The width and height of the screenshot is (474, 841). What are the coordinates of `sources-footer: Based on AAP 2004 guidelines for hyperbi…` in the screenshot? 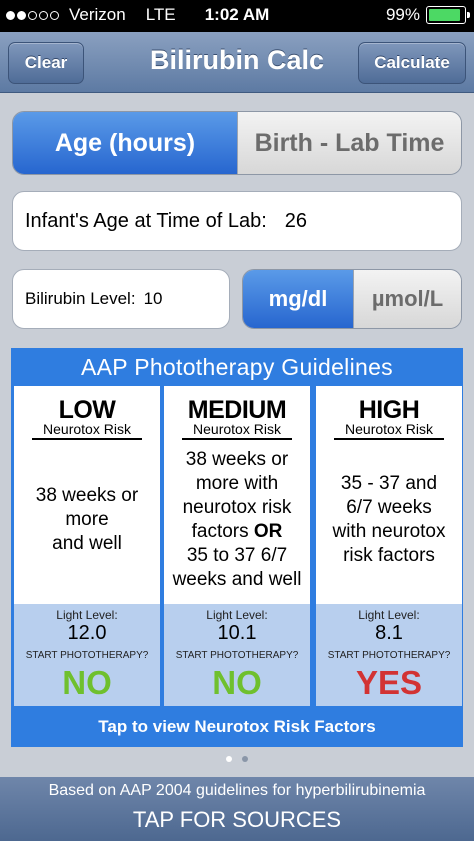 It's located at (237, 809).